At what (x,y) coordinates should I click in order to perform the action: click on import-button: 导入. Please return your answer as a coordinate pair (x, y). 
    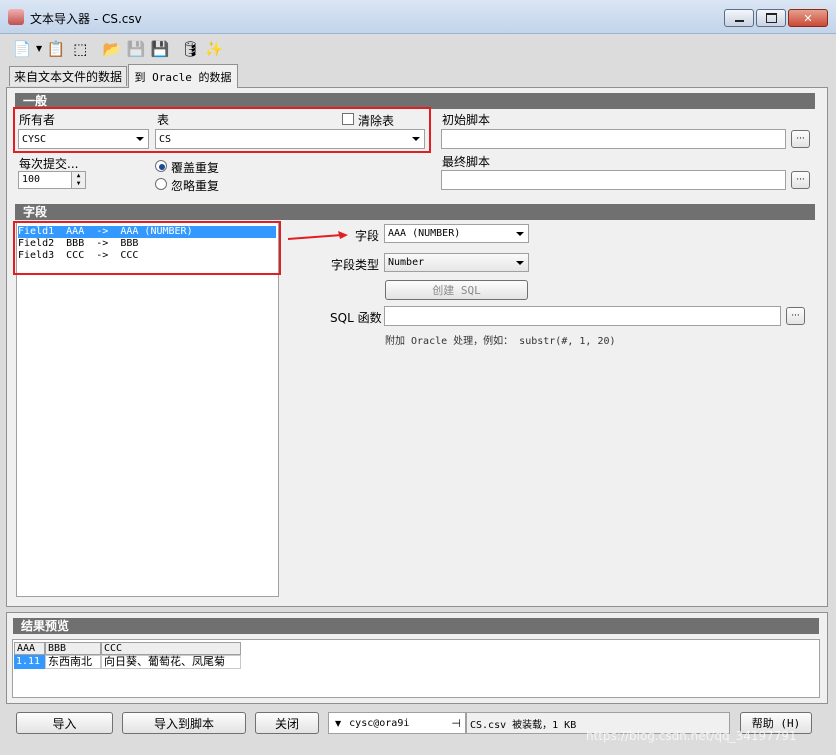
    Looking at the image, I should click on (64, 723).